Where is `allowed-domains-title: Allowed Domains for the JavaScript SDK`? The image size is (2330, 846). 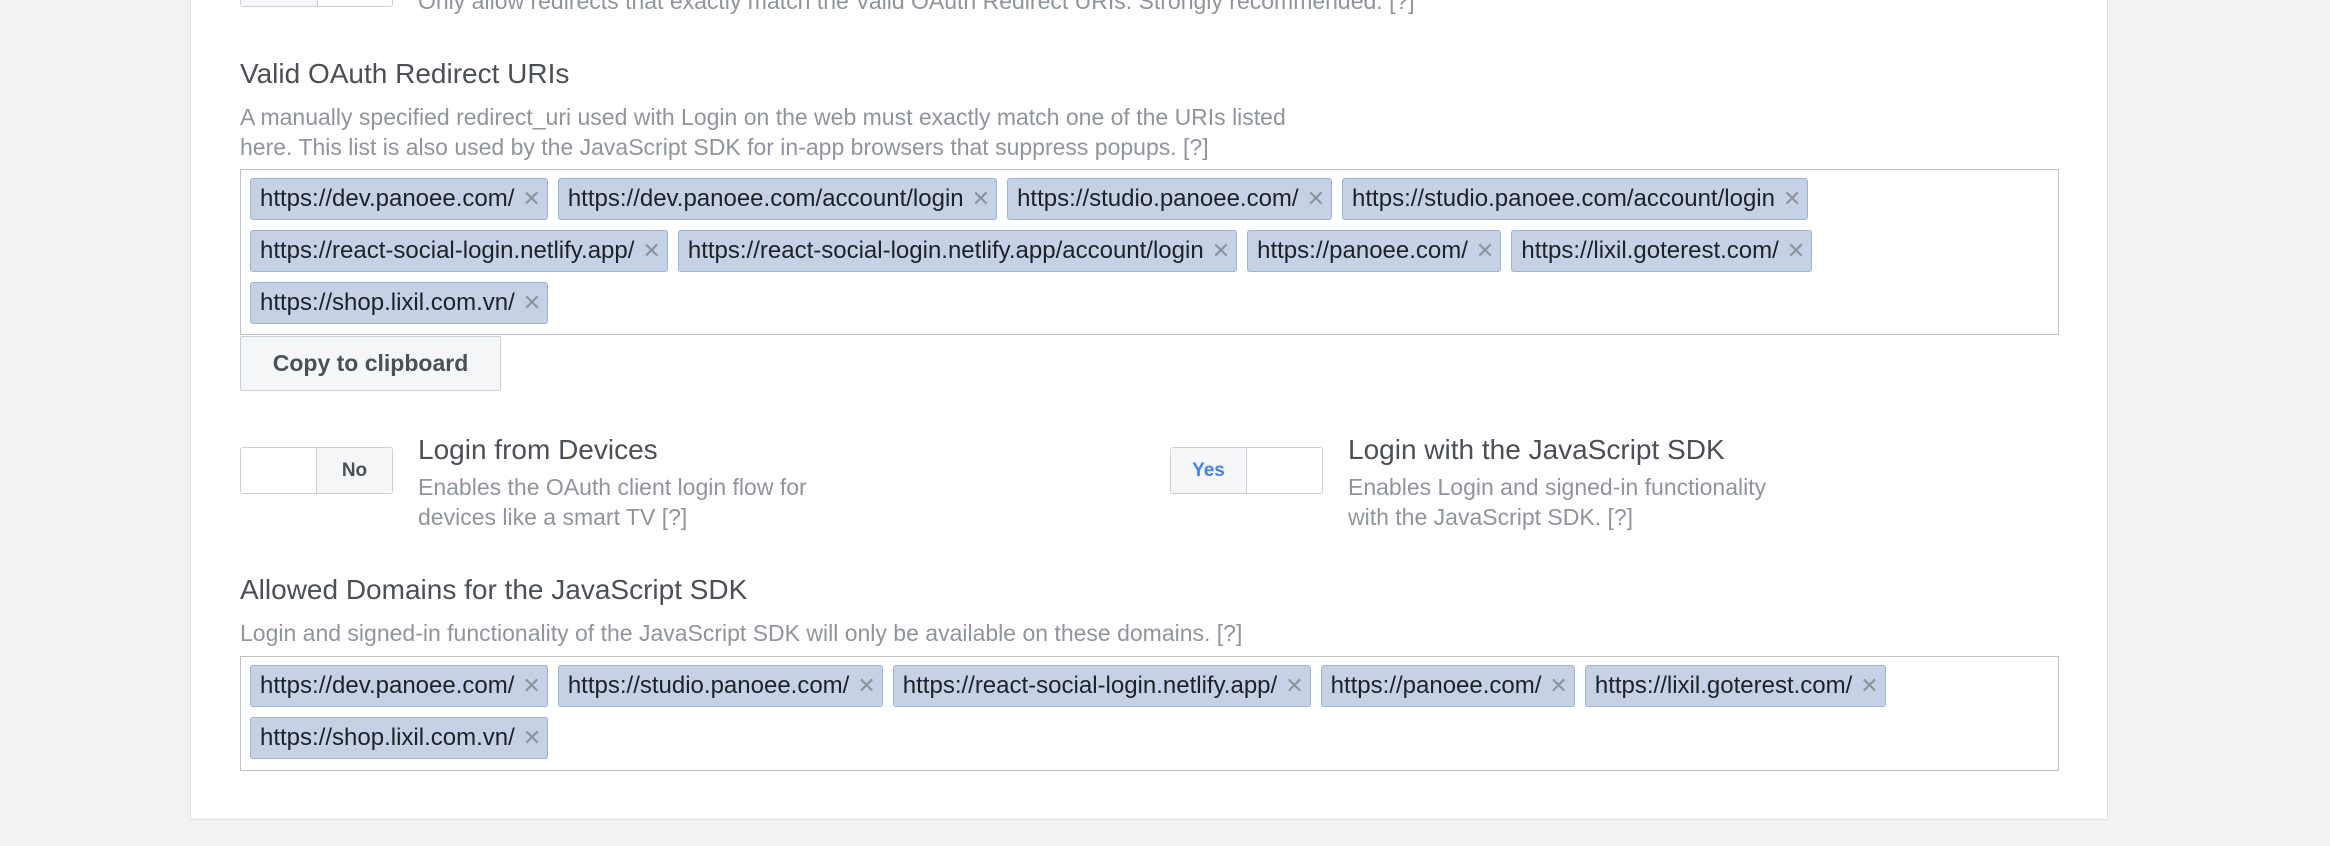 allowed-domains-title: Allowed Domains for the JavaScript SDK is located at coordinates (494, 589).